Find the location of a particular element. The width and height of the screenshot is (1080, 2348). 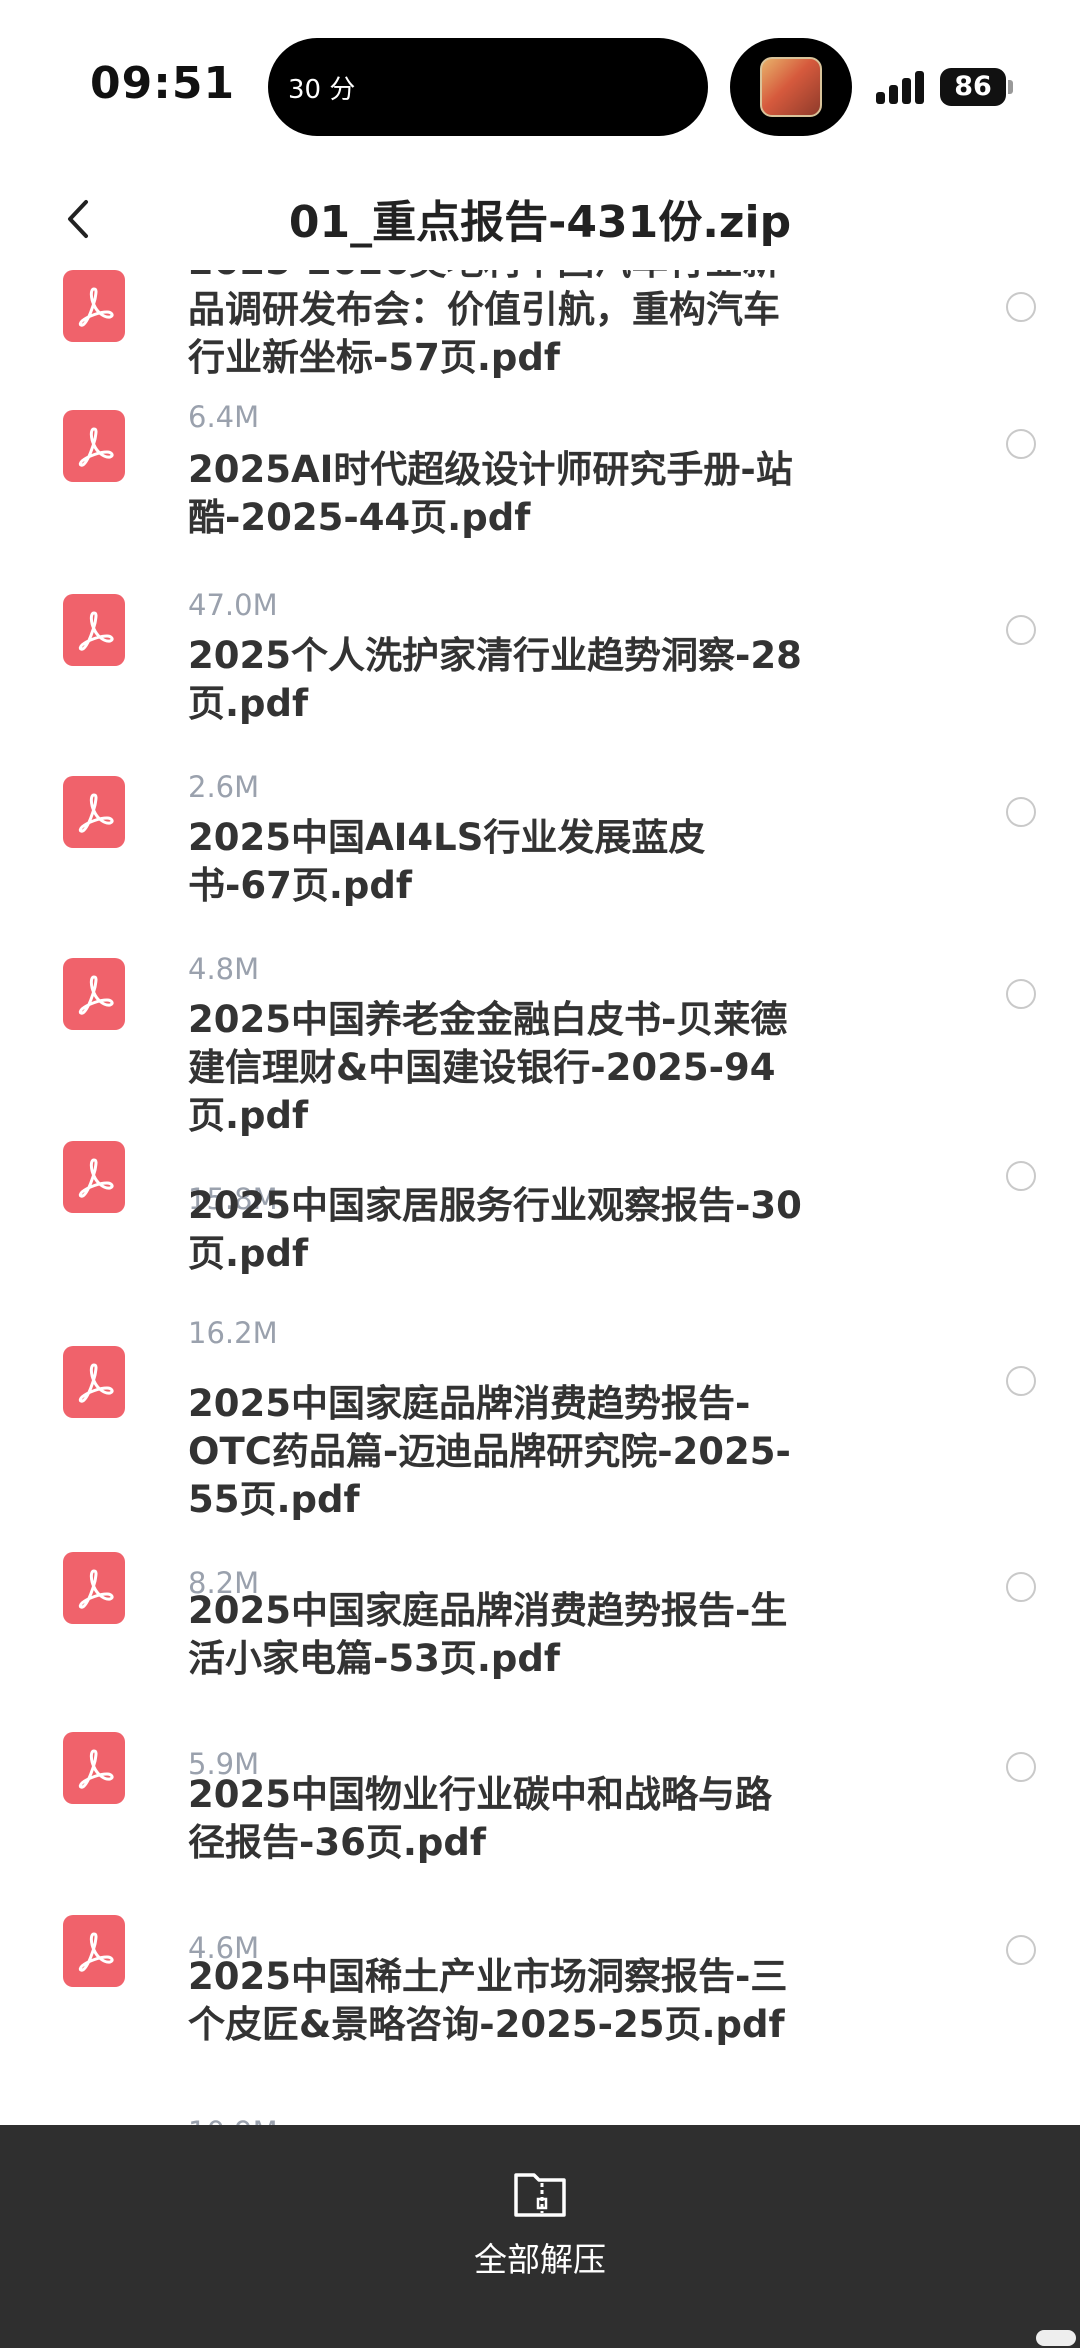

back-button is located at coordinates (82, 219).